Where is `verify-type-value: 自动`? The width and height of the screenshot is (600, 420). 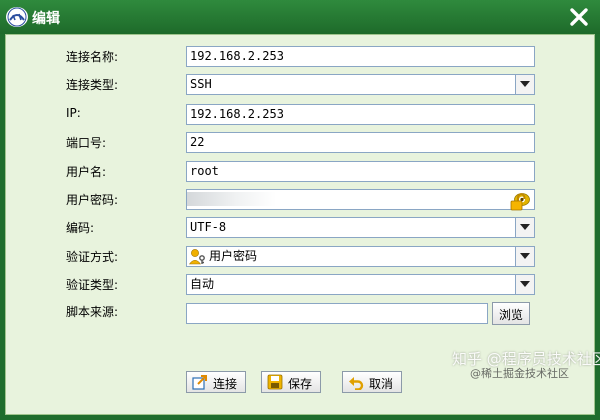
verify-type-value: 自动 is located at coordinates (202, 284).